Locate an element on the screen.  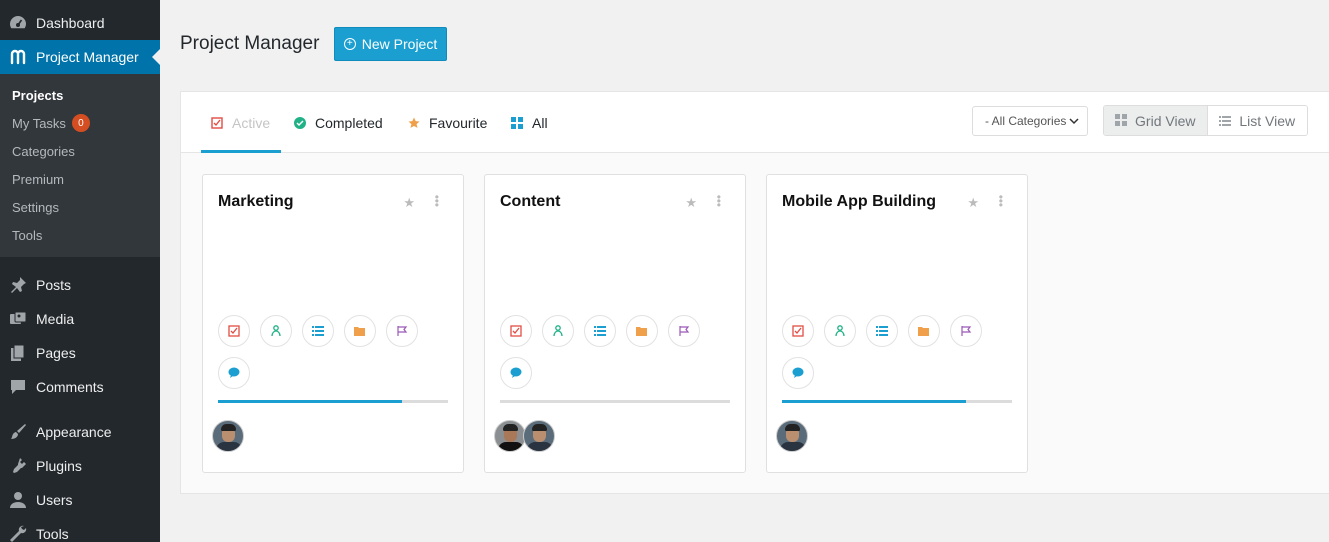
menu-item-users: Users is located at coordinates (80, 500).